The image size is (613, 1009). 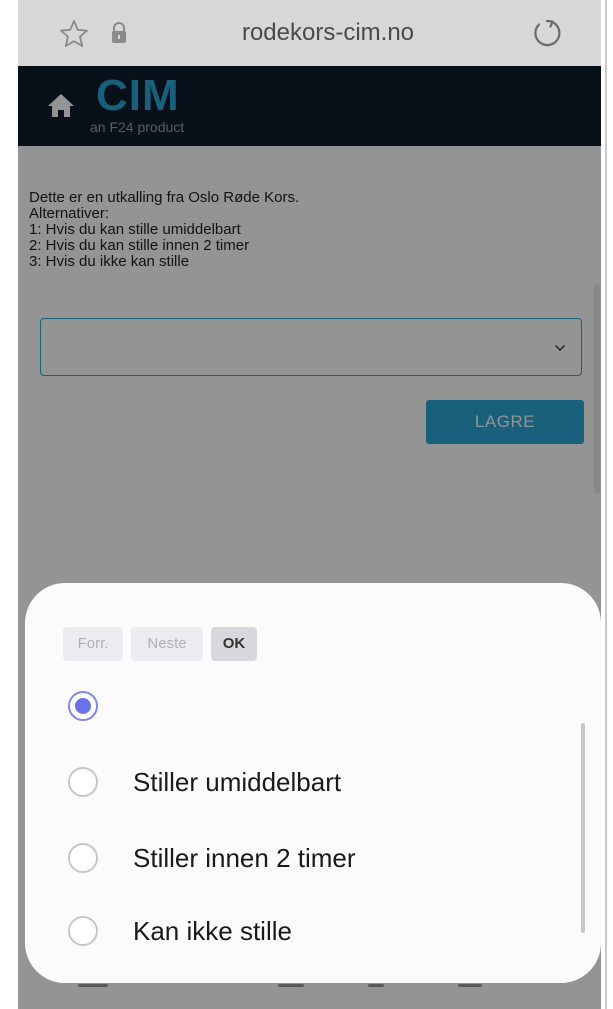 What do you see at coordinates (308, 986) in the screenshot?
I see `bottom-nav-hint` at bounding box center [308, 986].